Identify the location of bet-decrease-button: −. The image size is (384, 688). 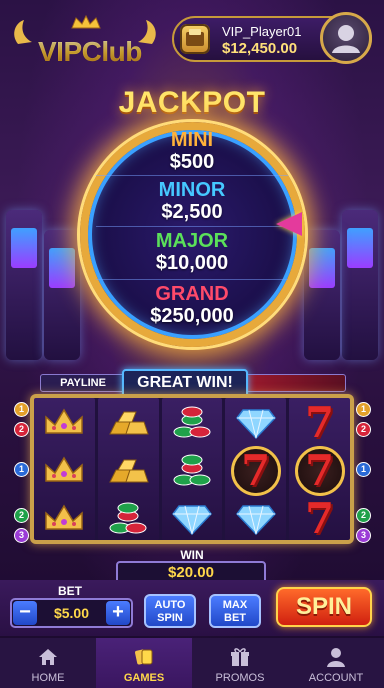
(25, 613).